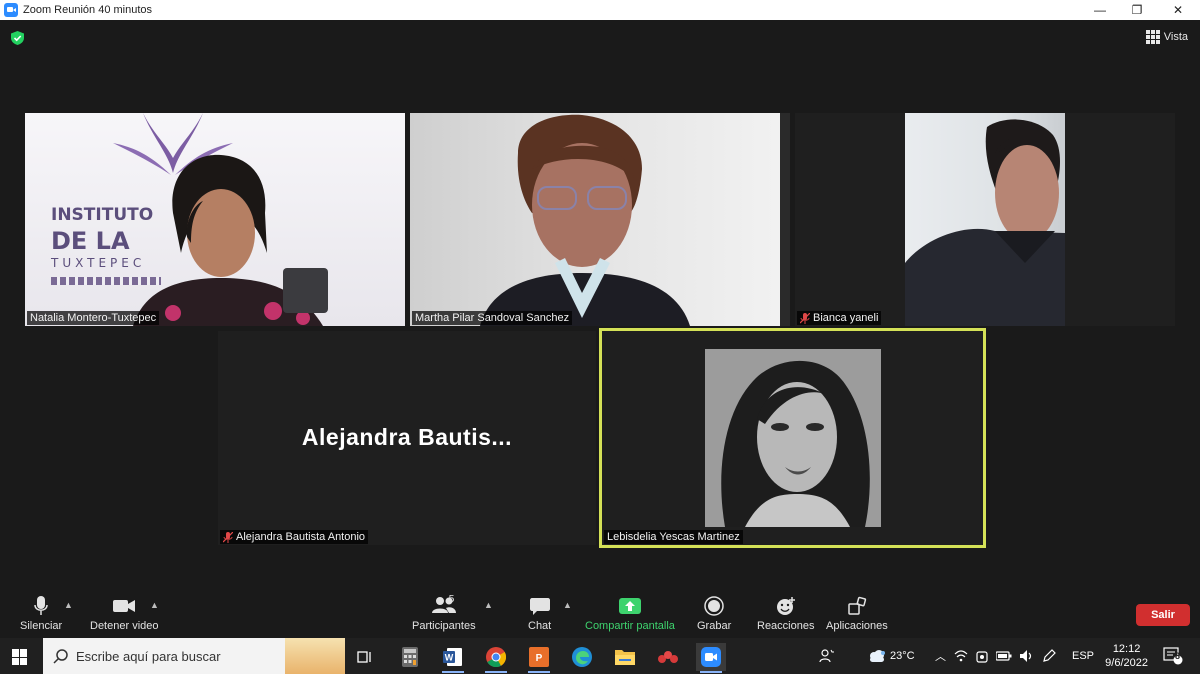 The image size is (1200, 674). I want to click on svg-text: P, so click(539, 658).